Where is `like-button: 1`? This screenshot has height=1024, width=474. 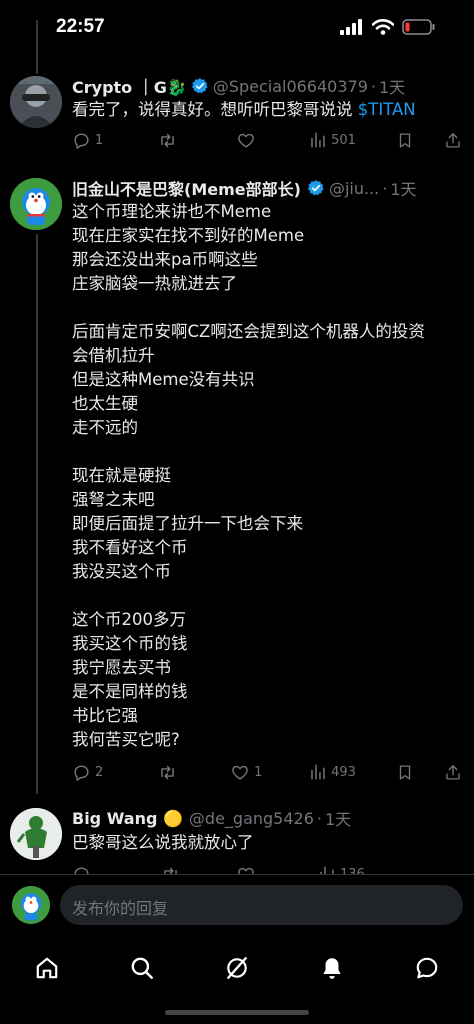
like-button: 1 is located at coordinates (269, 772).